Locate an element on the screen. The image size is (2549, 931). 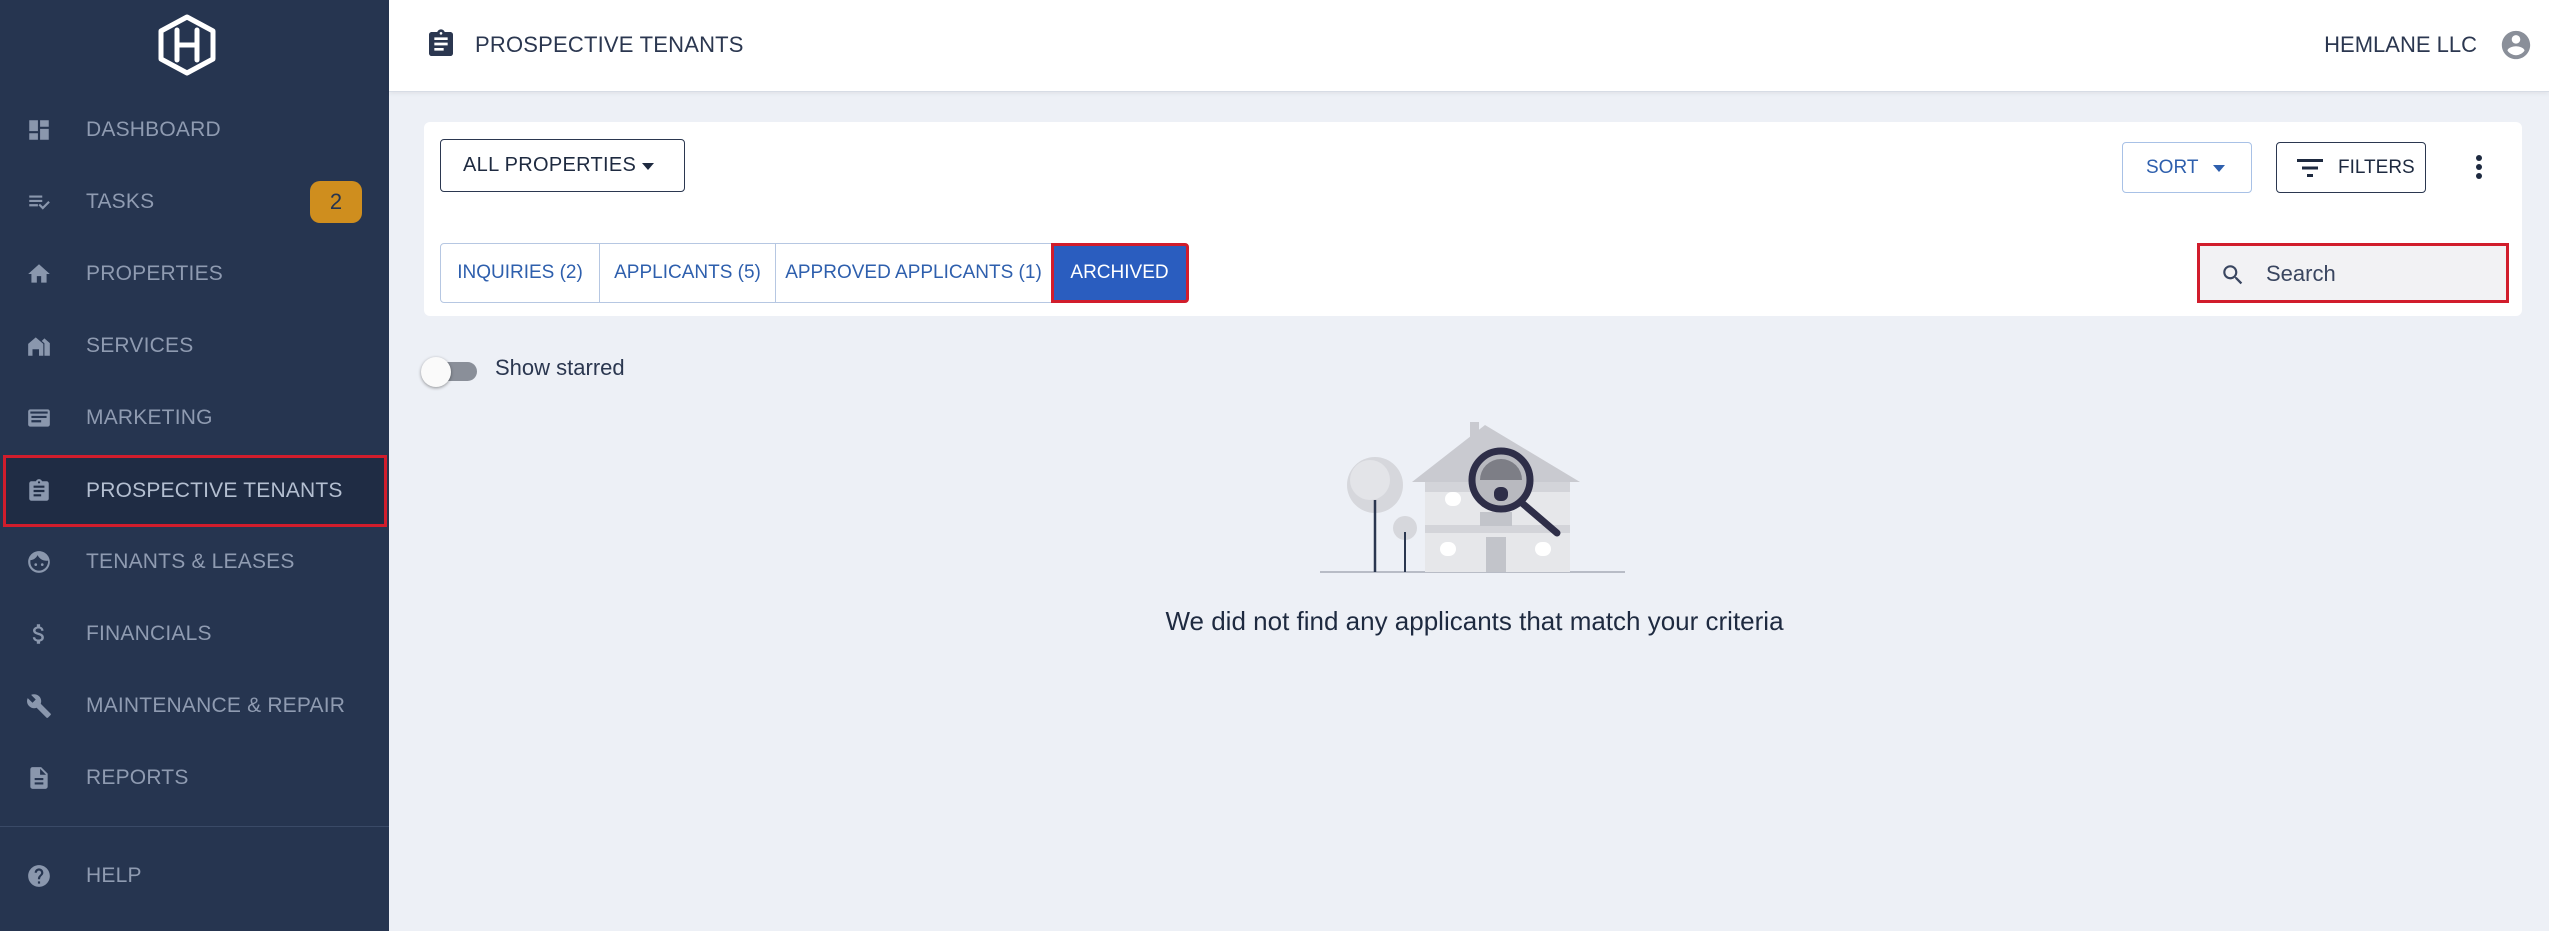
home-icon is located at coordinates (39, 274).